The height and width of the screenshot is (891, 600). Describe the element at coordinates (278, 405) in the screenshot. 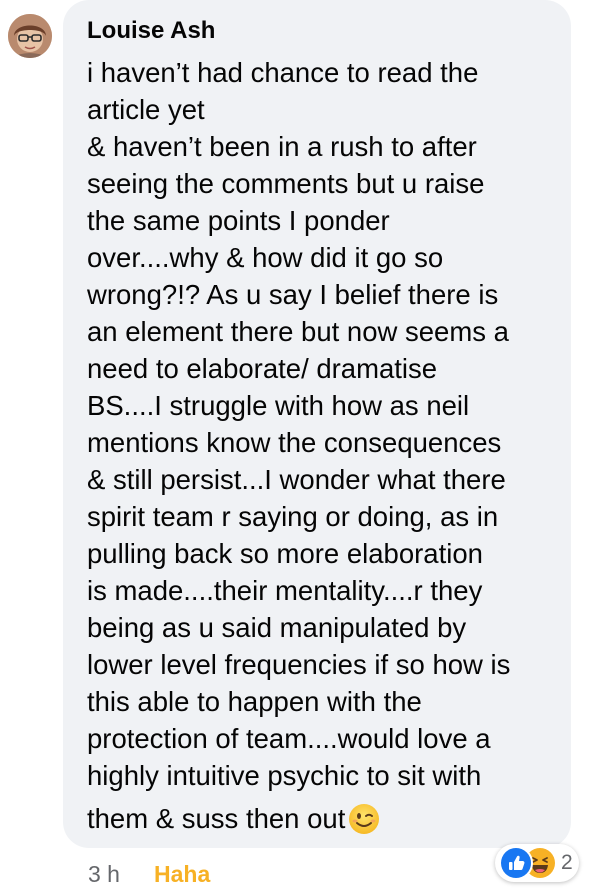

I see `comment-line: BS....I struggle with how as neil` at that location.